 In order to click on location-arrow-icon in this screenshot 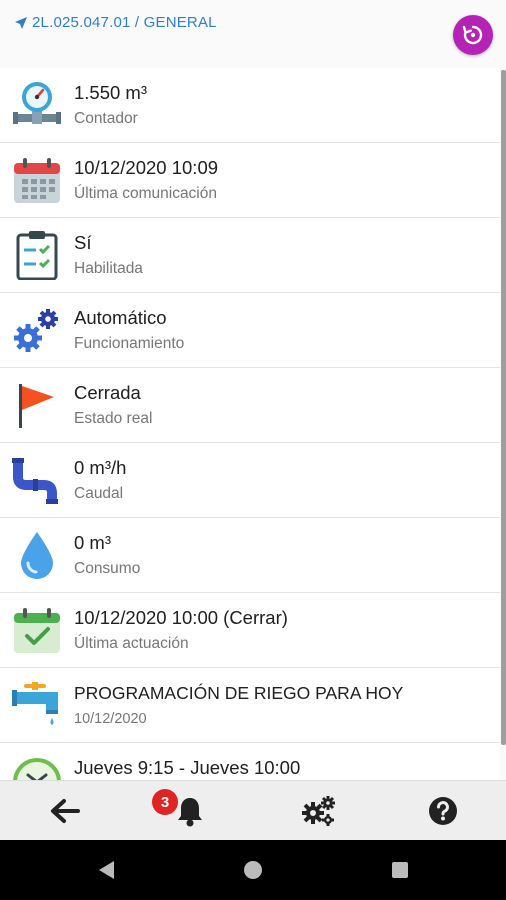, I will do `click(21, 22)`.